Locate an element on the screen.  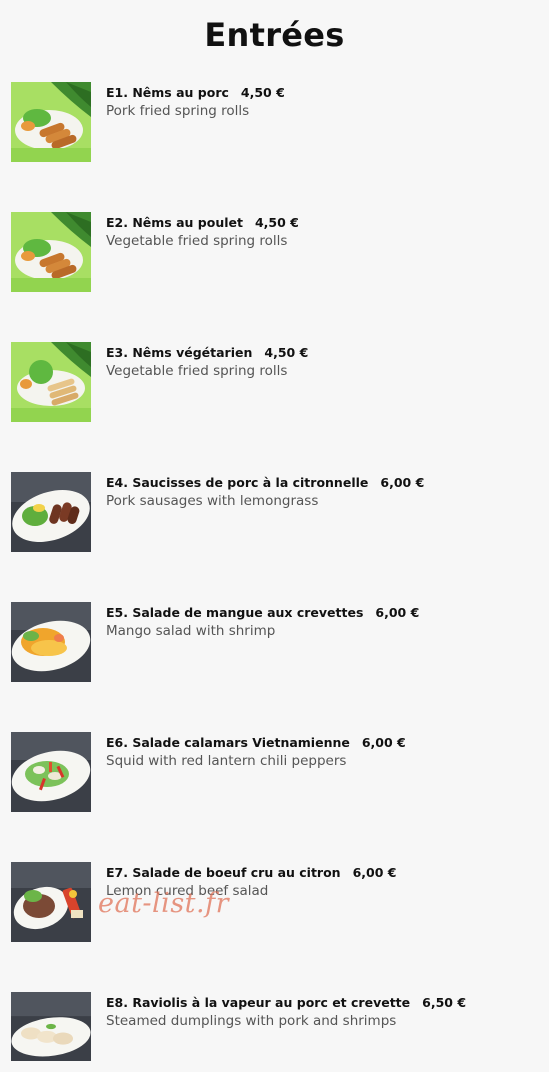
salade-mangue-photo is located at coordinates (51, 642).